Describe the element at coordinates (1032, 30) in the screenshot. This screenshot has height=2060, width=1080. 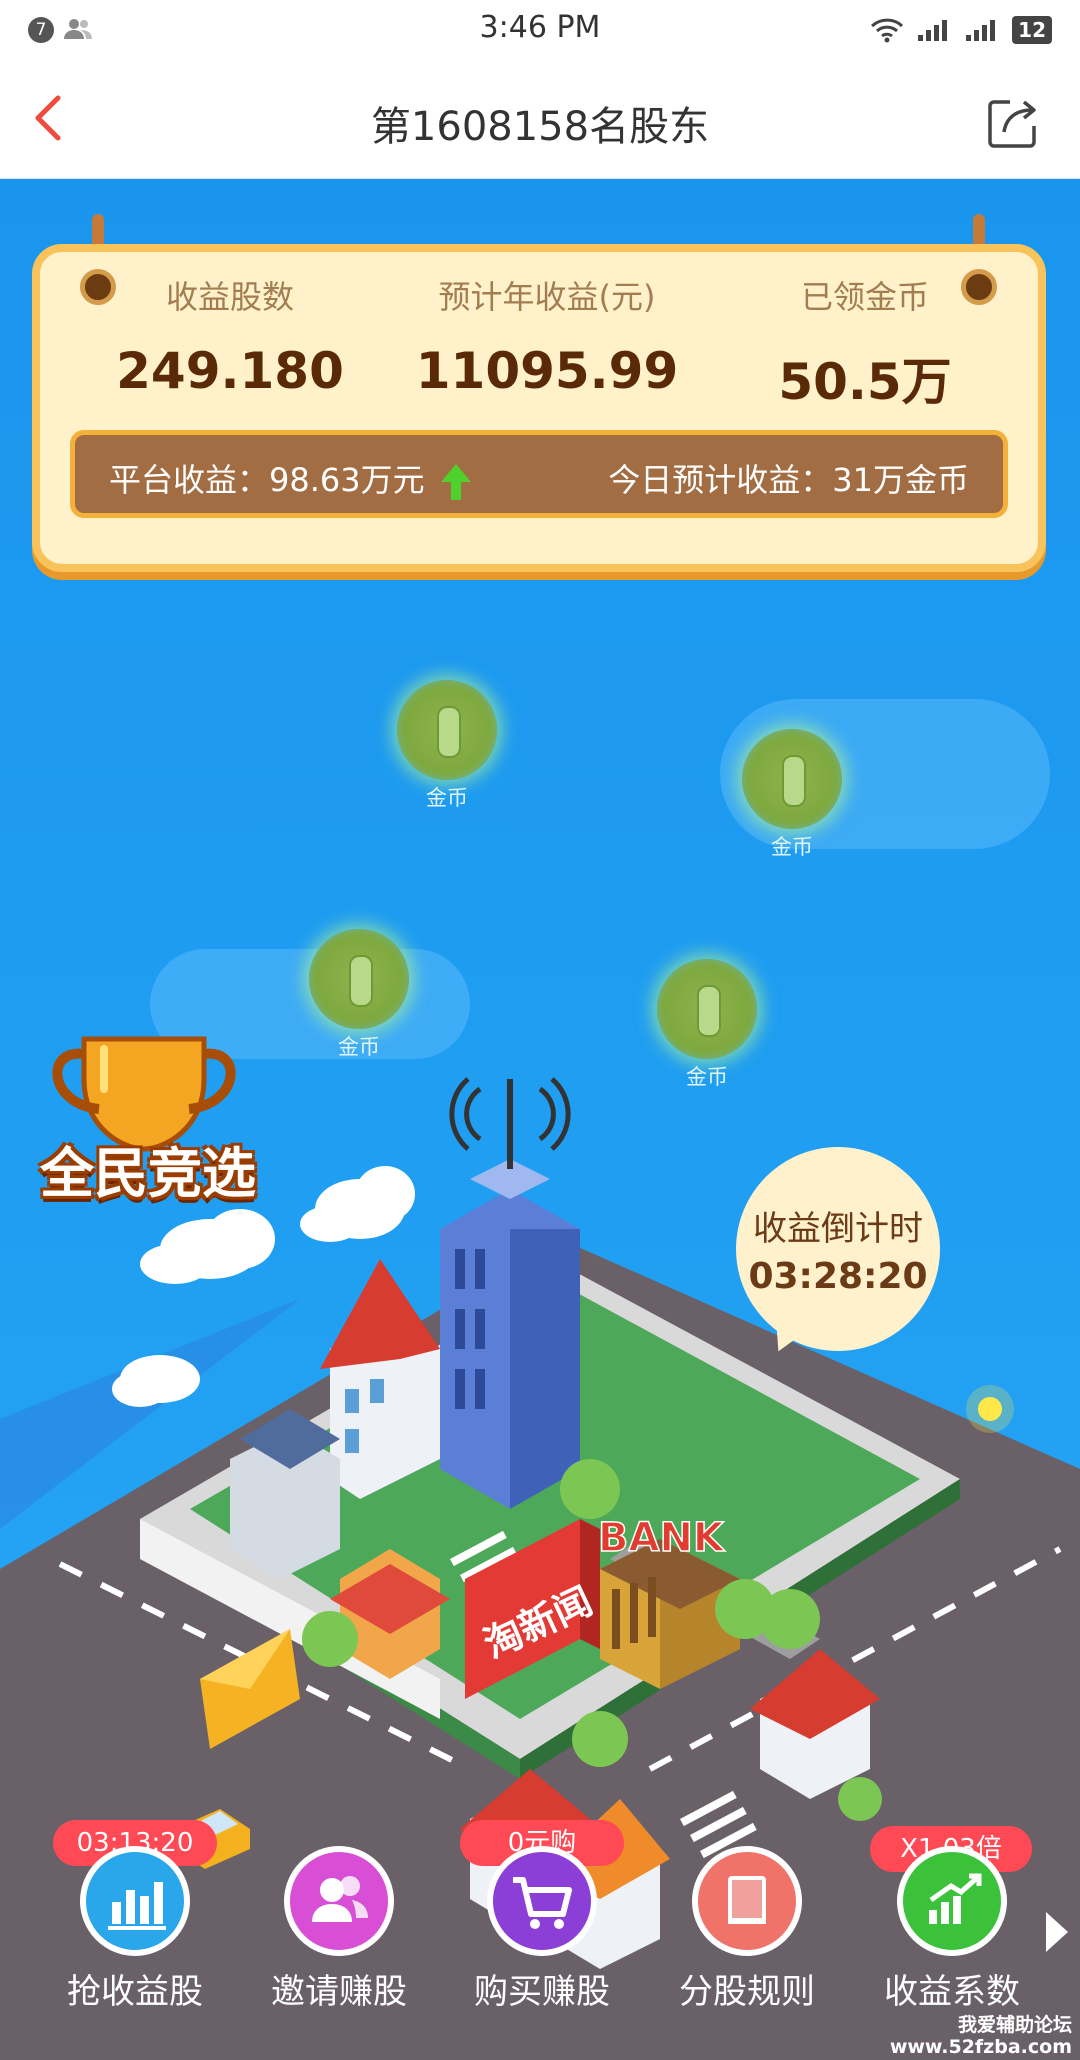
I see `battery-icon: 12` at that location.